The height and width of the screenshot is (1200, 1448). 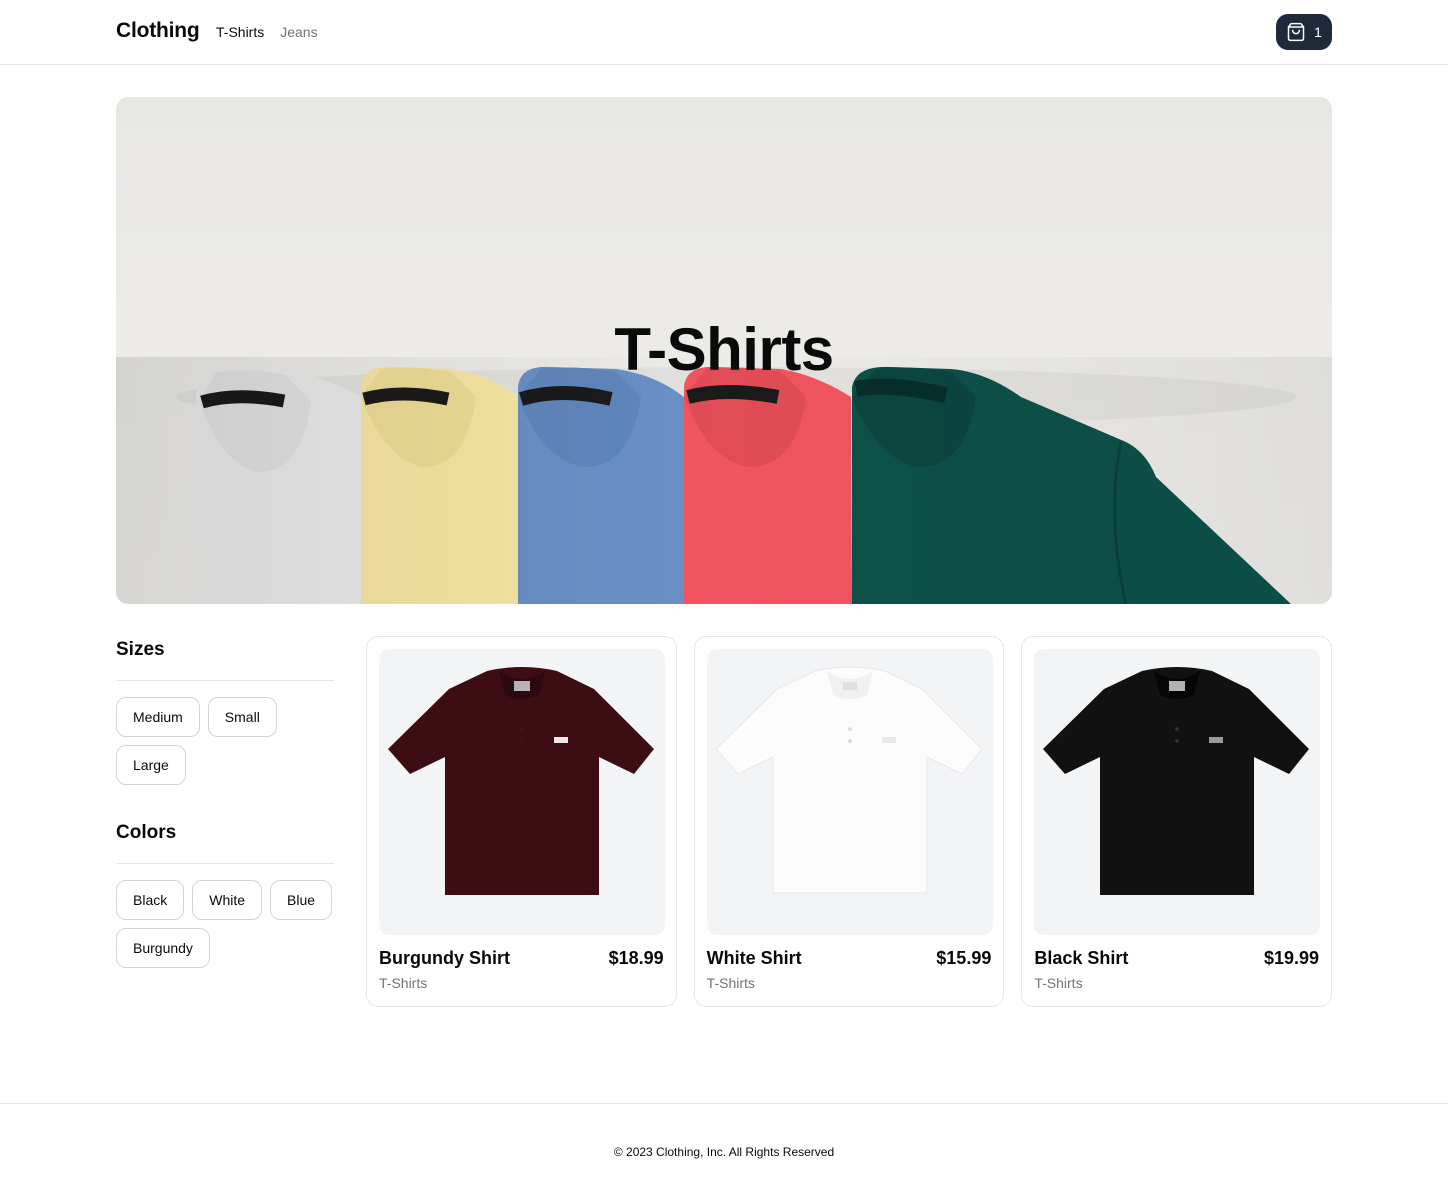 I want to click on nav-link-jeans: Jeans, so click(x=298, y=32).